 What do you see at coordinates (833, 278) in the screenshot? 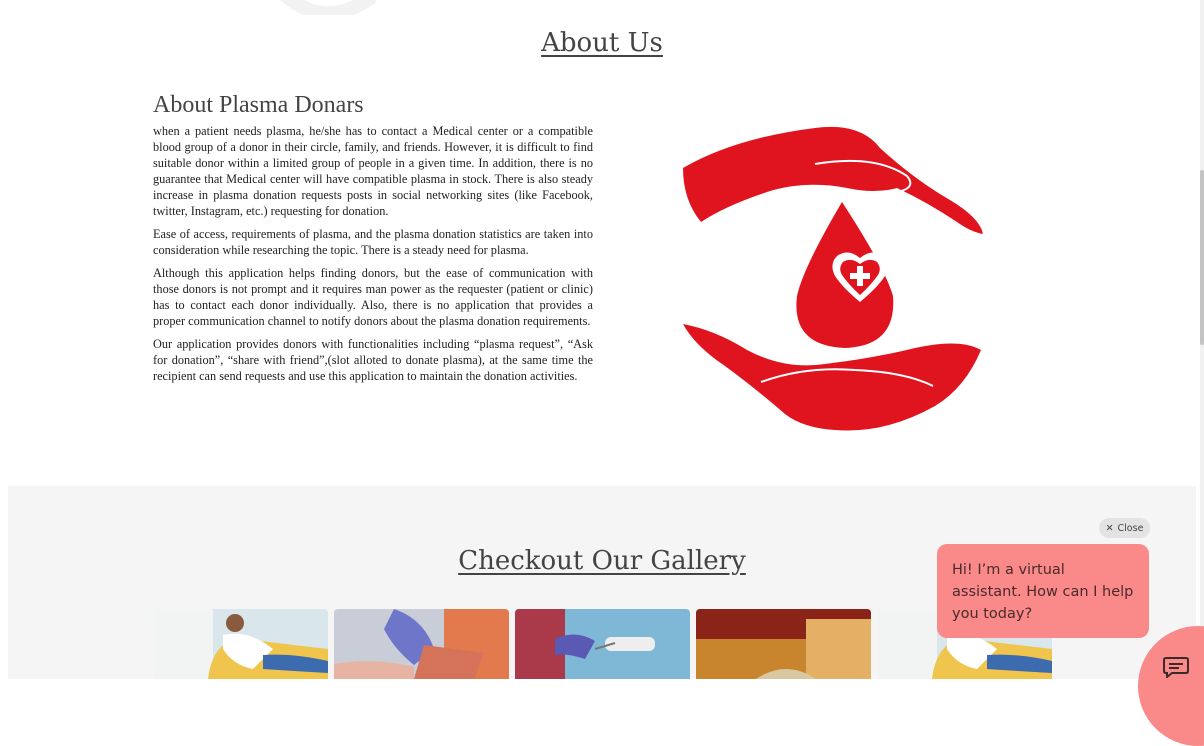
I see `hands-blood-drop-heart-icon` at bounding box center [833, 278].